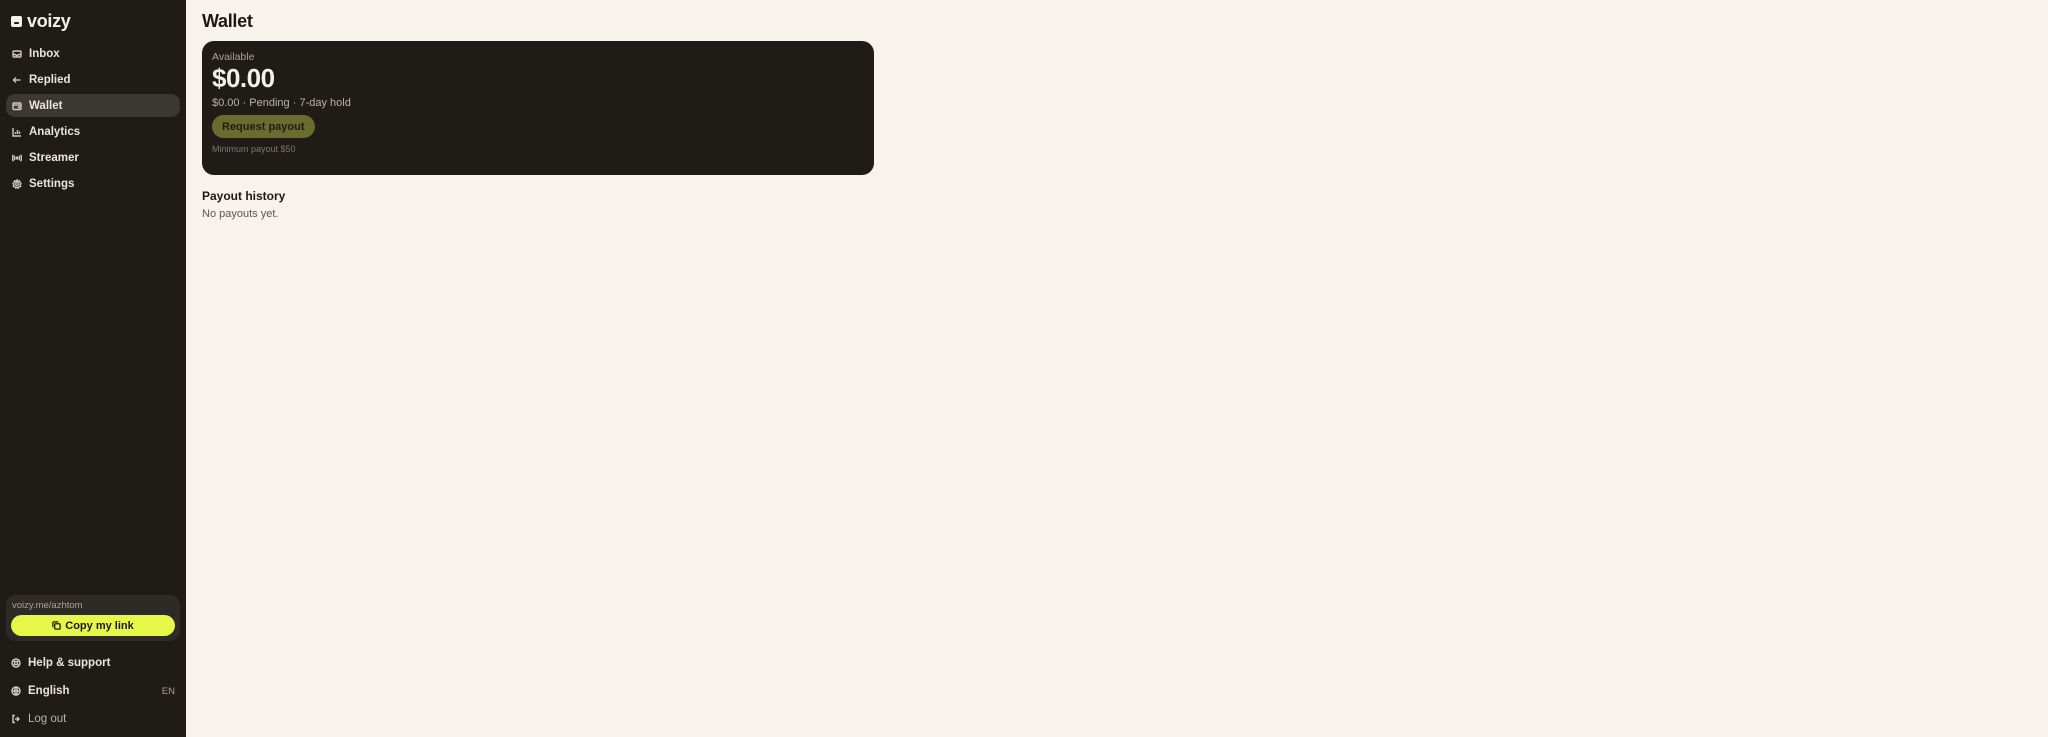  I want to click on language-code: EN, so click(168, 691).